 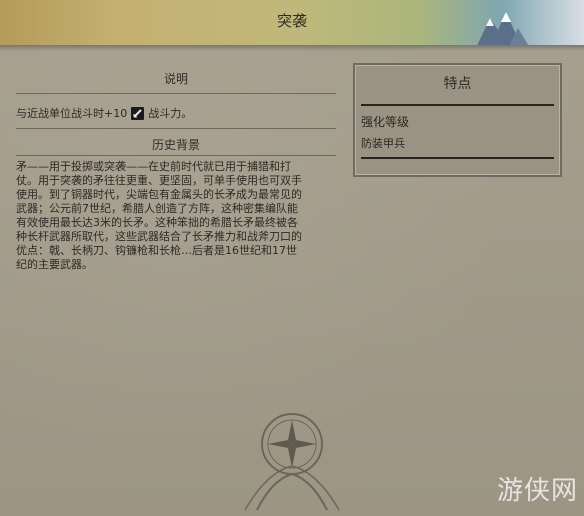 I want to click on history-line: 武器；公元前7世纪，希腊人创造了方阵，这种密集编队能, so click(x=157, y=208).